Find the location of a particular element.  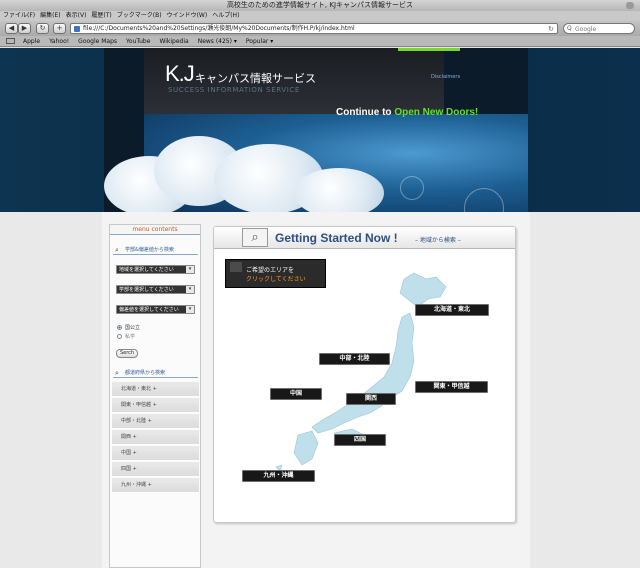

window-titlebar: 高校生のための進学情報サイト, KJキャンパス情報サービス is located at coordinates (320, 5).